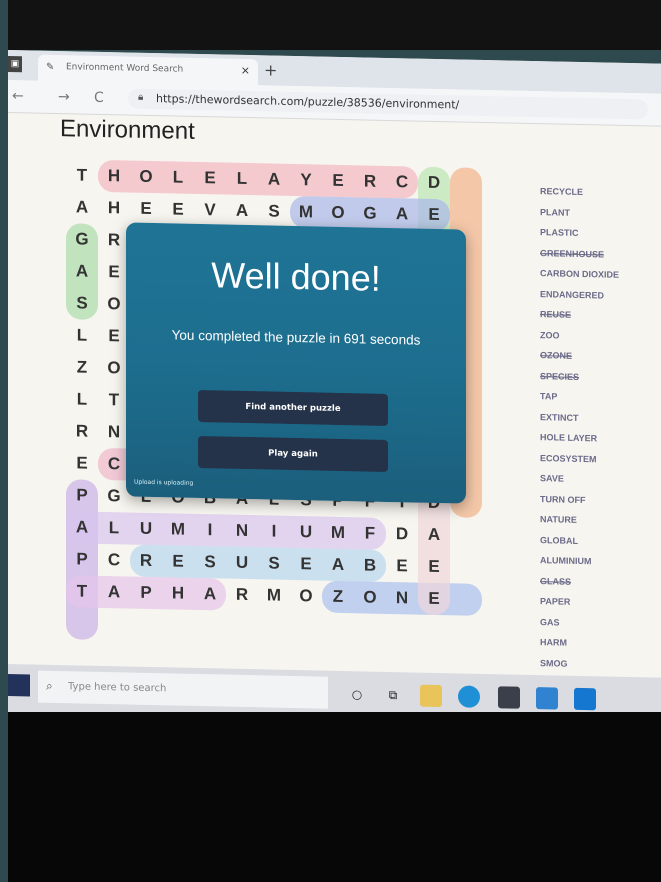 Image resolution: width=661 pixels, height=882 pixels. What do you see at coordinates (15, 64) in the screenshot?
I see `window-menu-icon: ▣` at bounding box center [15, 64].